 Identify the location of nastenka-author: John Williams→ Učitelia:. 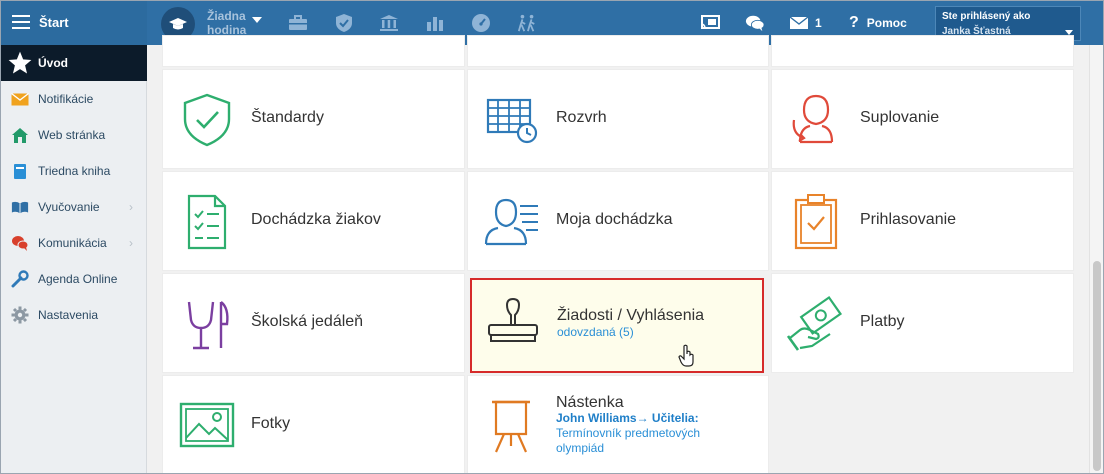
(627, 418).